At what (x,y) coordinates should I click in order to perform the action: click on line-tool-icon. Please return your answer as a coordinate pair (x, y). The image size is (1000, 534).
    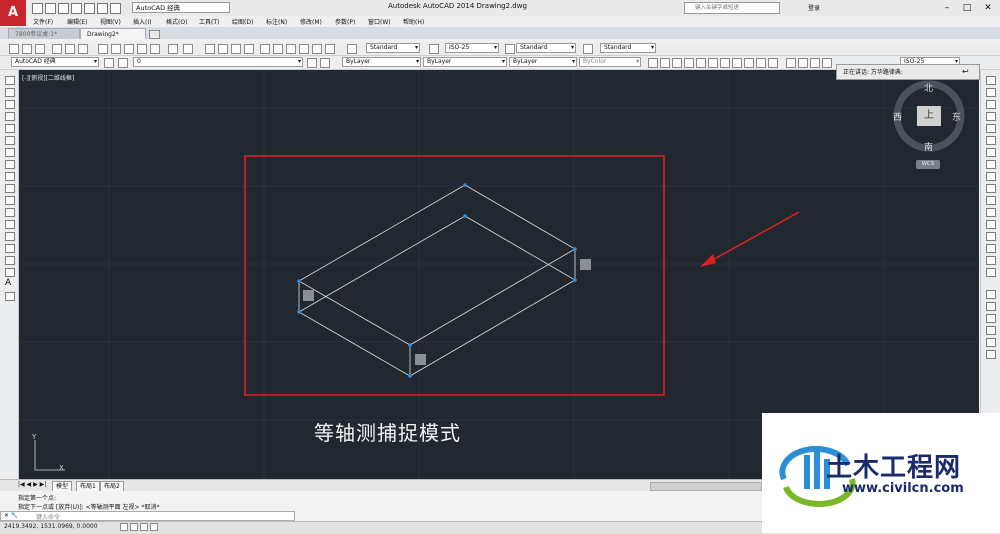
    Looking at the image, I should click on (10, 80).